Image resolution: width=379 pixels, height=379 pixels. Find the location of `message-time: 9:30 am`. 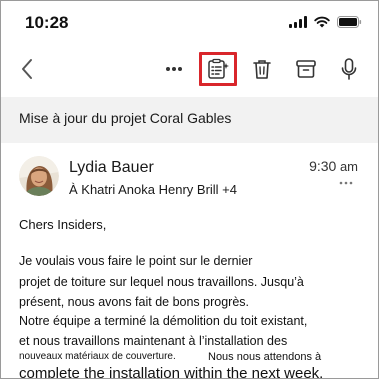

message-time: 9:30 am is located at coordinates (333, 166).